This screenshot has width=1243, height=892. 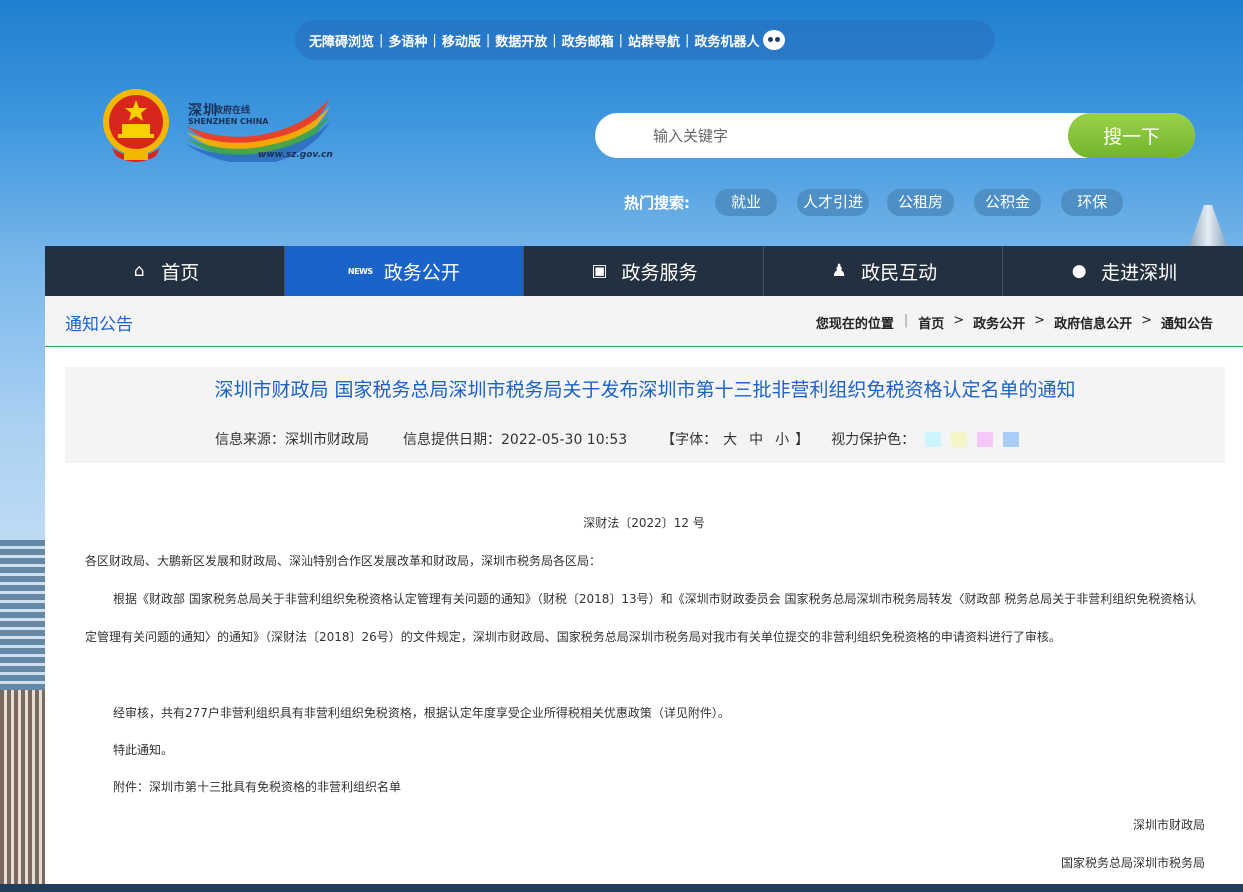 I want to click on nav-home: ⌂ 首页, so click(x=165, y=271).